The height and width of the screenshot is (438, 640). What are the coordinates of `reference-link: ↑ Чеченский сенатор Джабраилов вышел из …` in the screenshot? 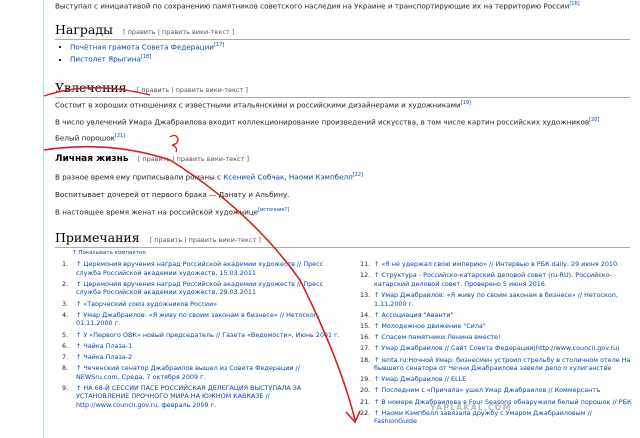 It's located at (188, 372).